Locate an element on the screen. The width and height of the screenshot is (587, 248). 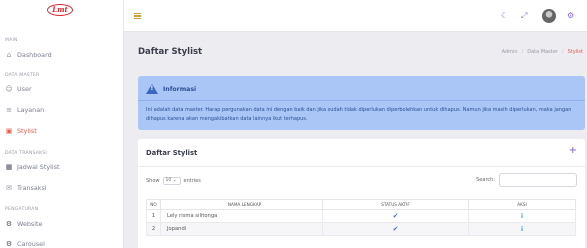
page-header: Daftar Stylist Admin / Data Master / Stylist is located at coordinates (361, 54).